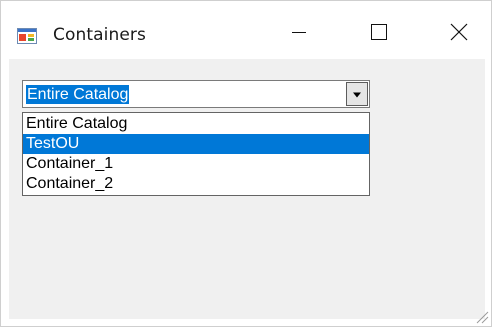 The image size is (492, 327). Describe the element at coordinates (27, 36) in the screenshot. I see `app-window-icon` at that location.